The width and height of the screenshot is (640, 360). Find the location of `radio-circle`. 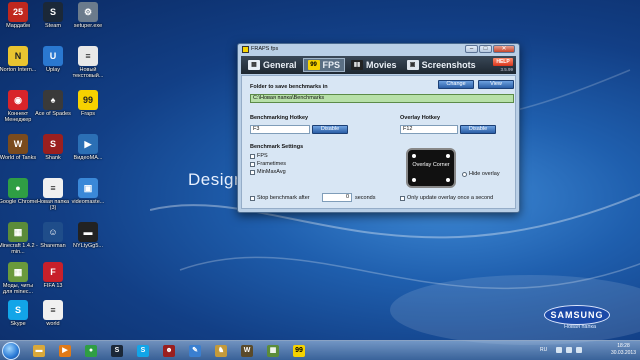

radio-circle is located at coordinates (464, 174).